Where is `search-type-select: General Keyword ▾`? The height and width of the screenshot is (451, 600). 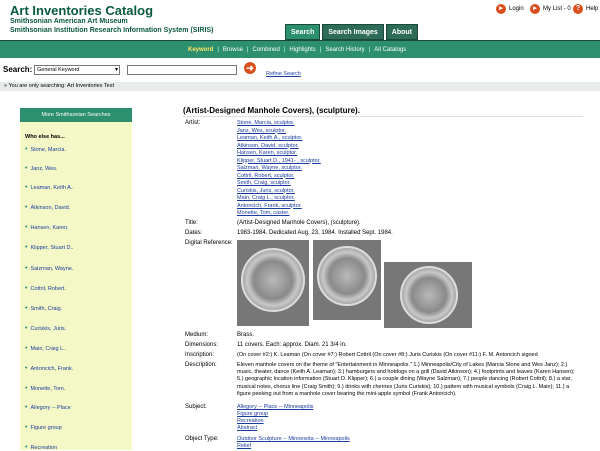 search-type-select: General Keyword ▾ is located at coordinates (77, 70).